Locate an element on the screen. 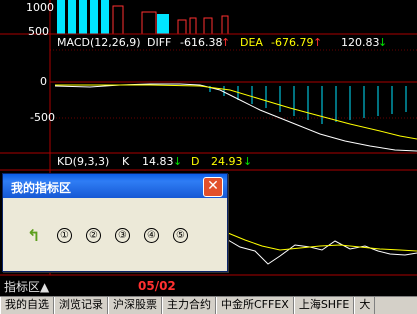 This screenshot has width=417, height=314. close-button: ✕ is located at coordinates (213, 187).